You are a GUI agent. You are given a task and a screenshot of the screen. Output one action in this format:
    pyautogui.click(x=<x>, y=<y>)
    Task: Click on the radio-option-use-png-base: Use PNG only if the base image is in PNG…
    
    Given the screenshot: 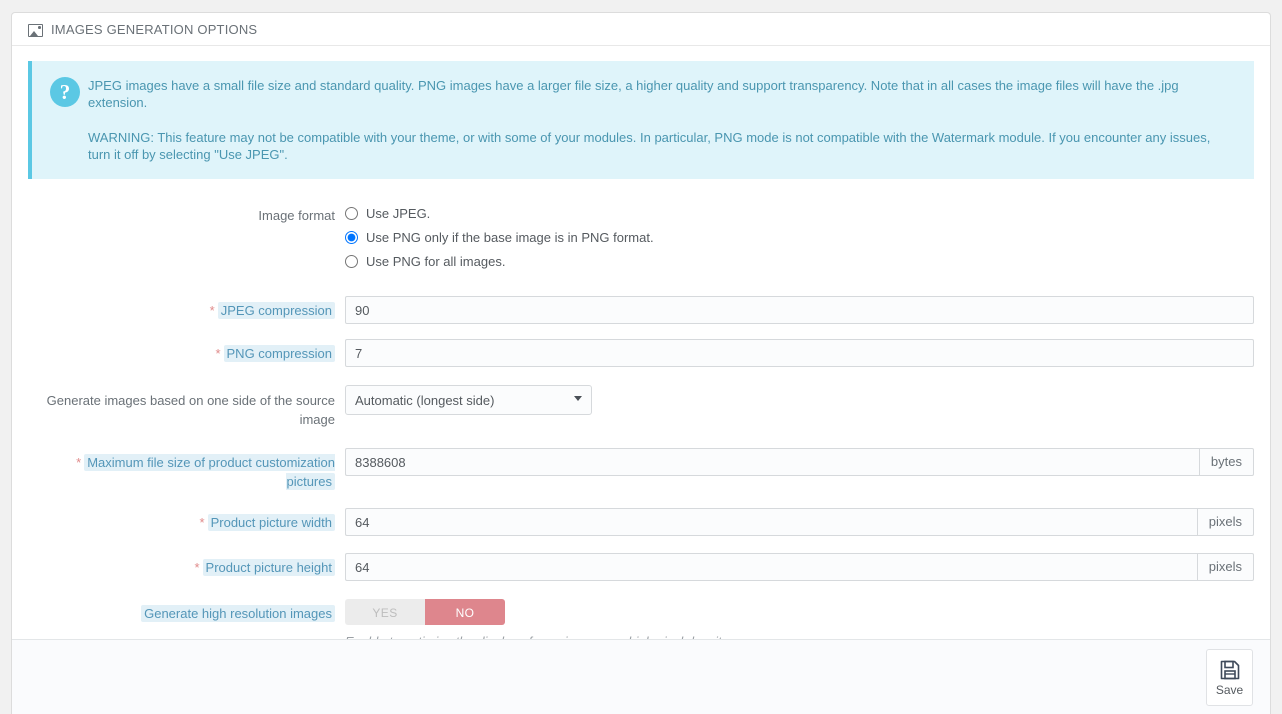 What is the action you would take?
    pyautogui.click(x=799, y=237)
    